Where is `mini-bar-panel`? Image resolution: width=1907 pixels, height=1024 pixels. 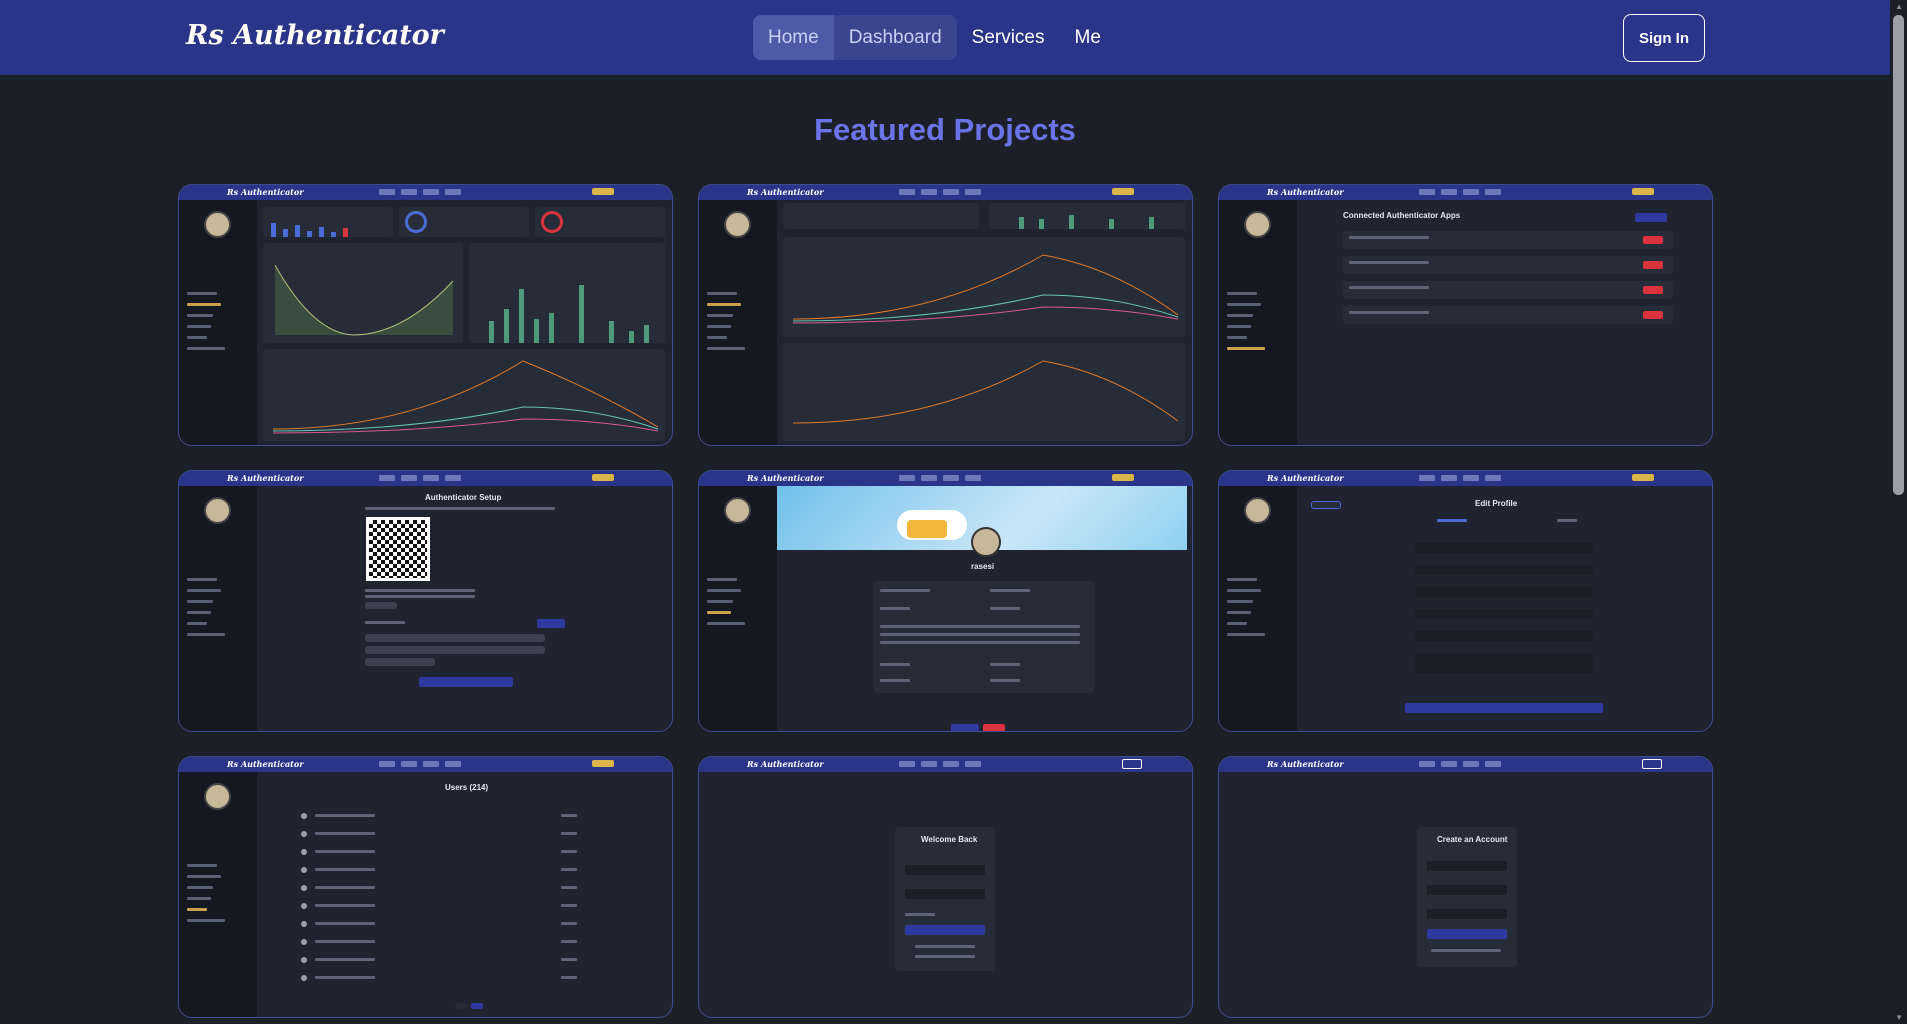
mini-bar-panel is located at coordinates (328, 222).